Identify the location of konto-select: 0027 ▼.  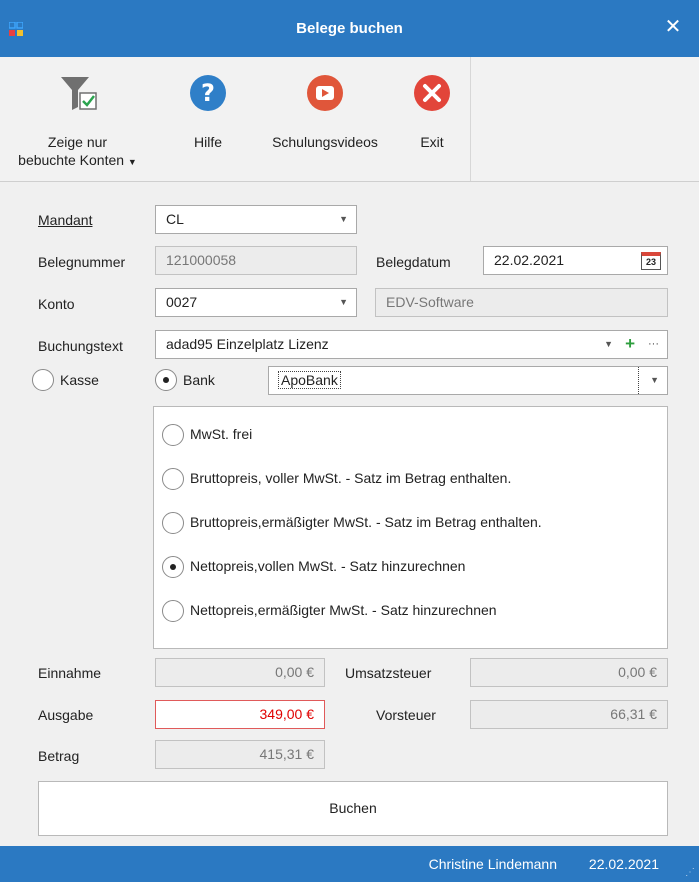
(256, 302).